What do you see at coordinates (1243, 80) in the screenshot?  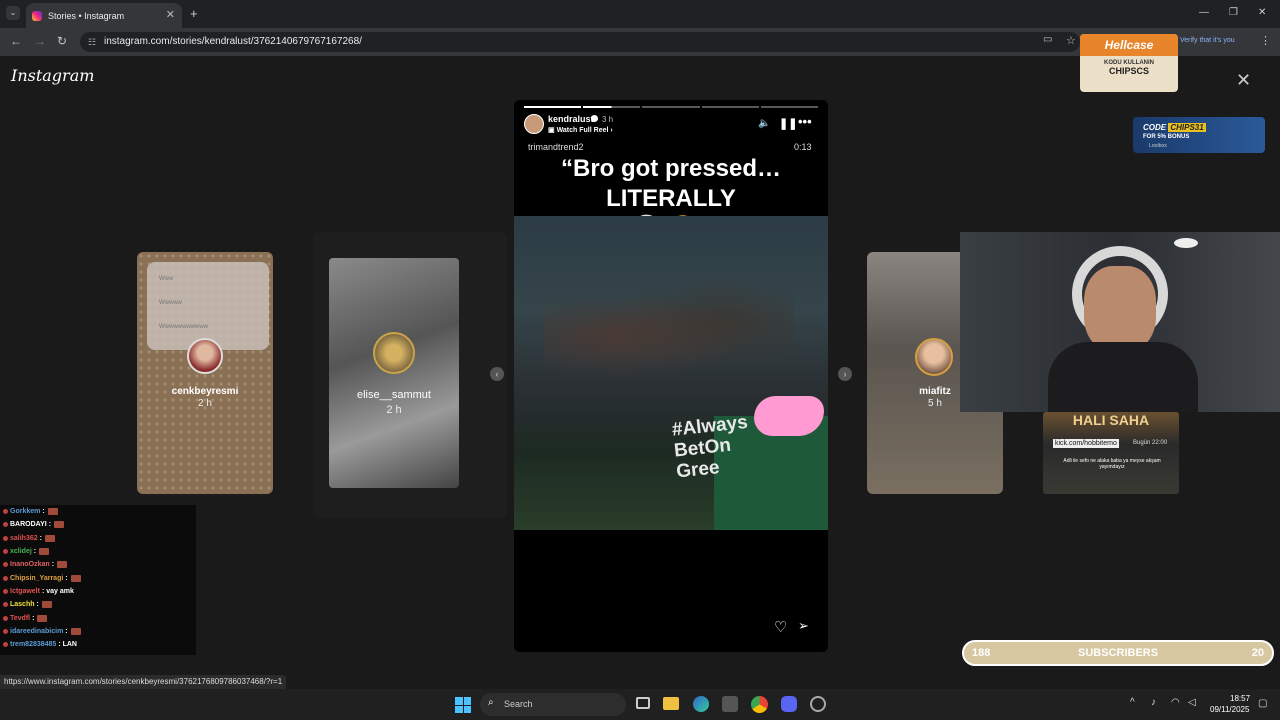 I see `overlay-close-icon: ✕` at bounding box center [1243, 80].